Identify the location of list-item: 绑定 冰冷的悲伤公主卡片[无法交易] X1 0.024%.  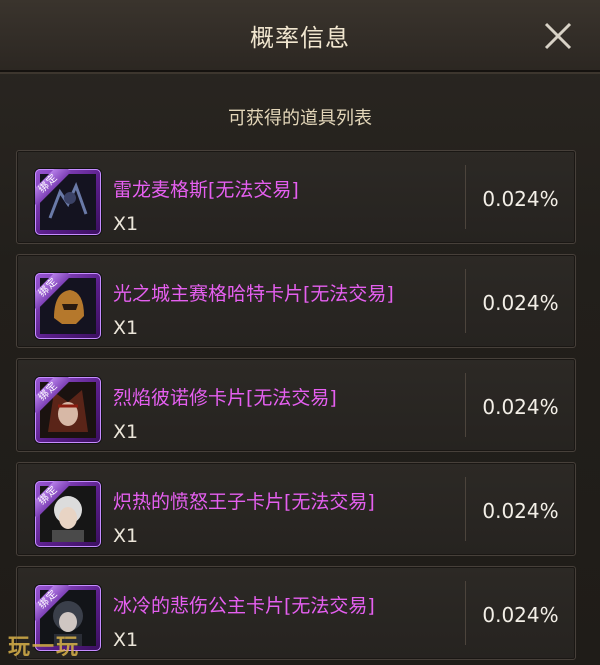
(296, 613).